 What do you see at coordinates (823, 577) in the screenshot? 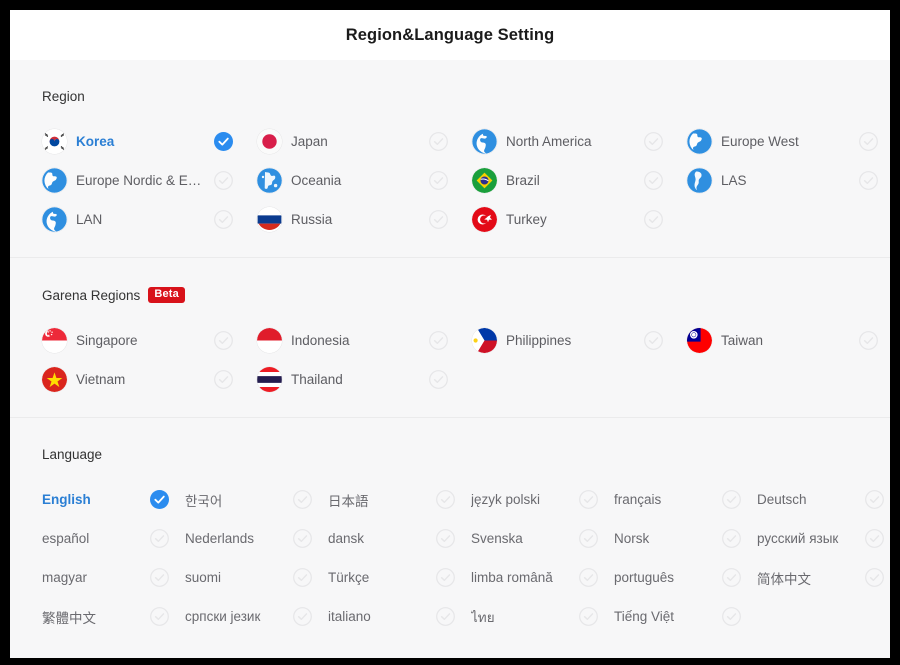
I see `language-option: 简体中文` at bounding box center [823, 577].